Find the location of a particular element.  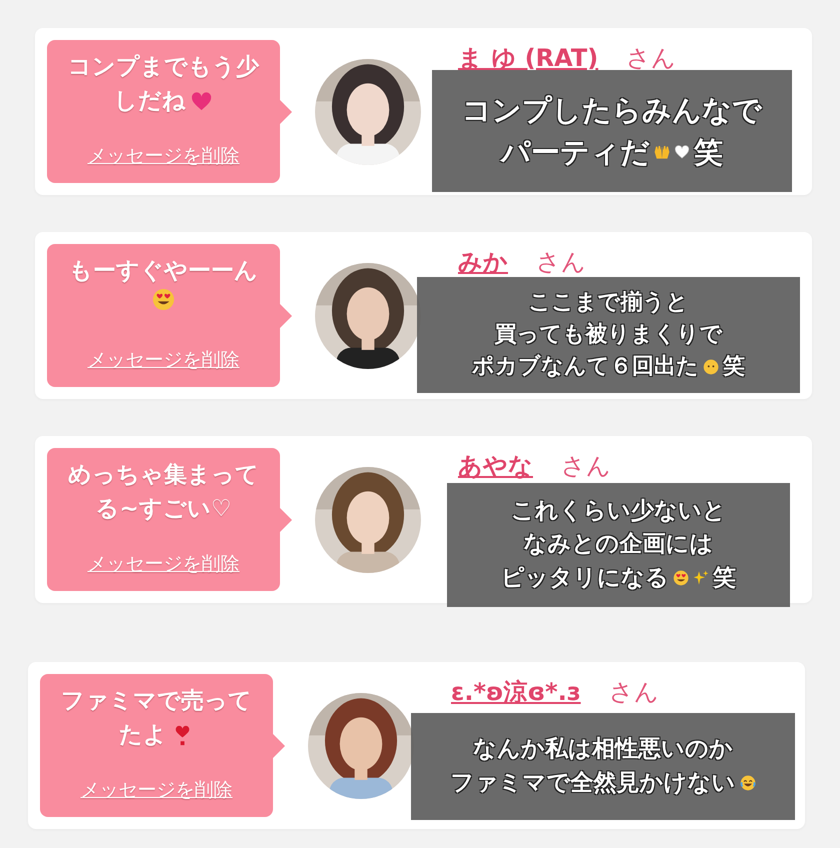

caption-text: これくらい少ないと is located at coordinates (618, 511).